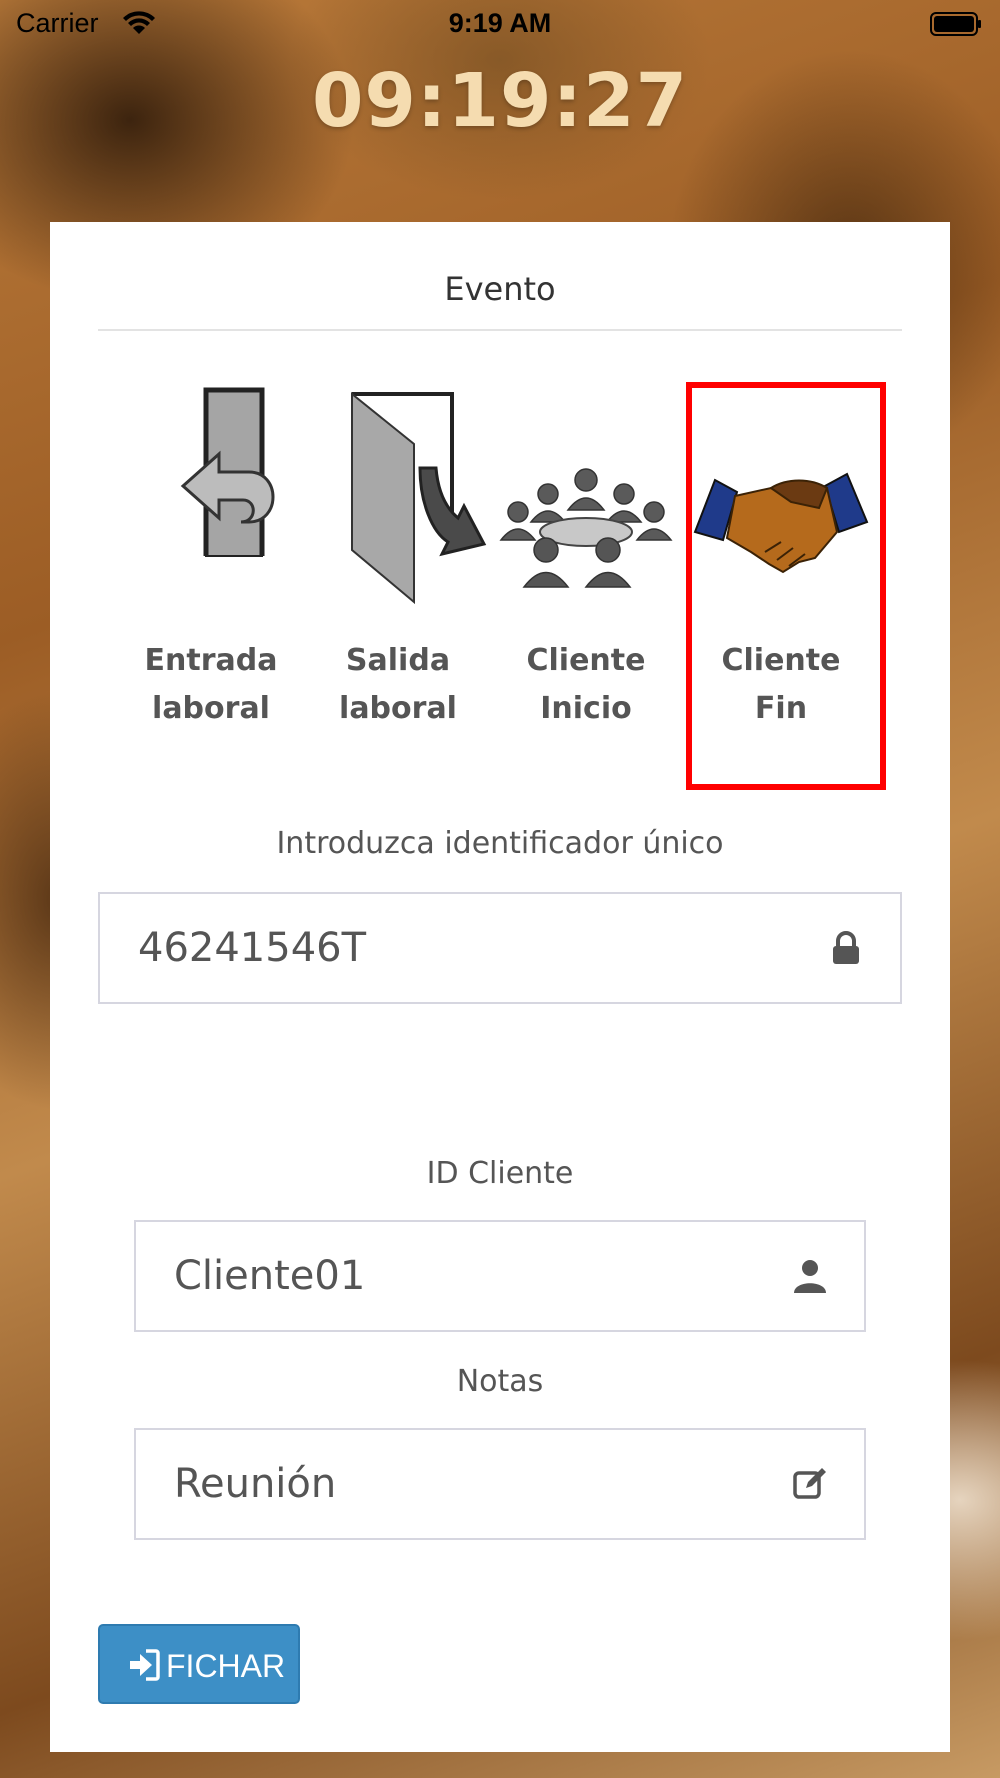  I want to click on section-title: Evento, so click(500, 289).